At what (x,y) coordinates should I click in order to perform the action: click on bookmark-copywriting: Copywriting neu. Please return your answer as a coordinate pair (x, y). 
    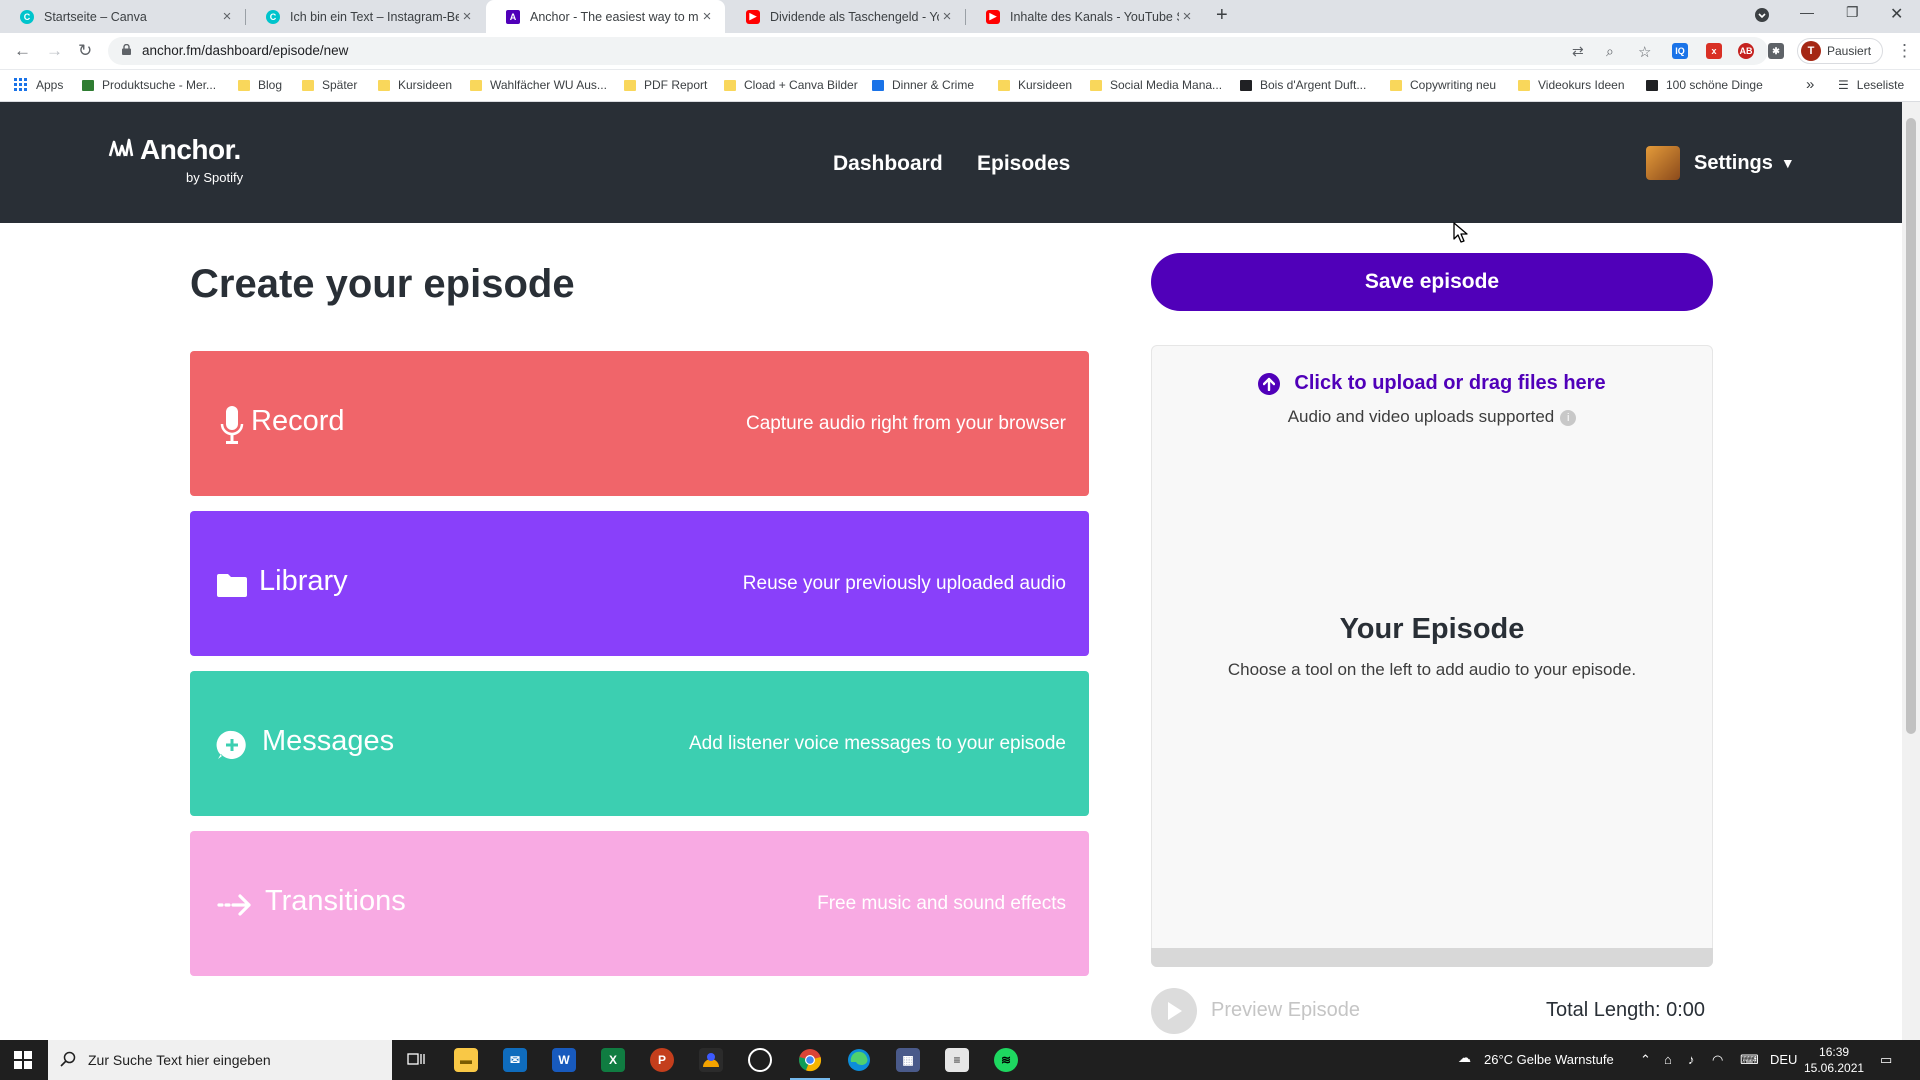
    Looking at the image, I should click on (1443, 85).